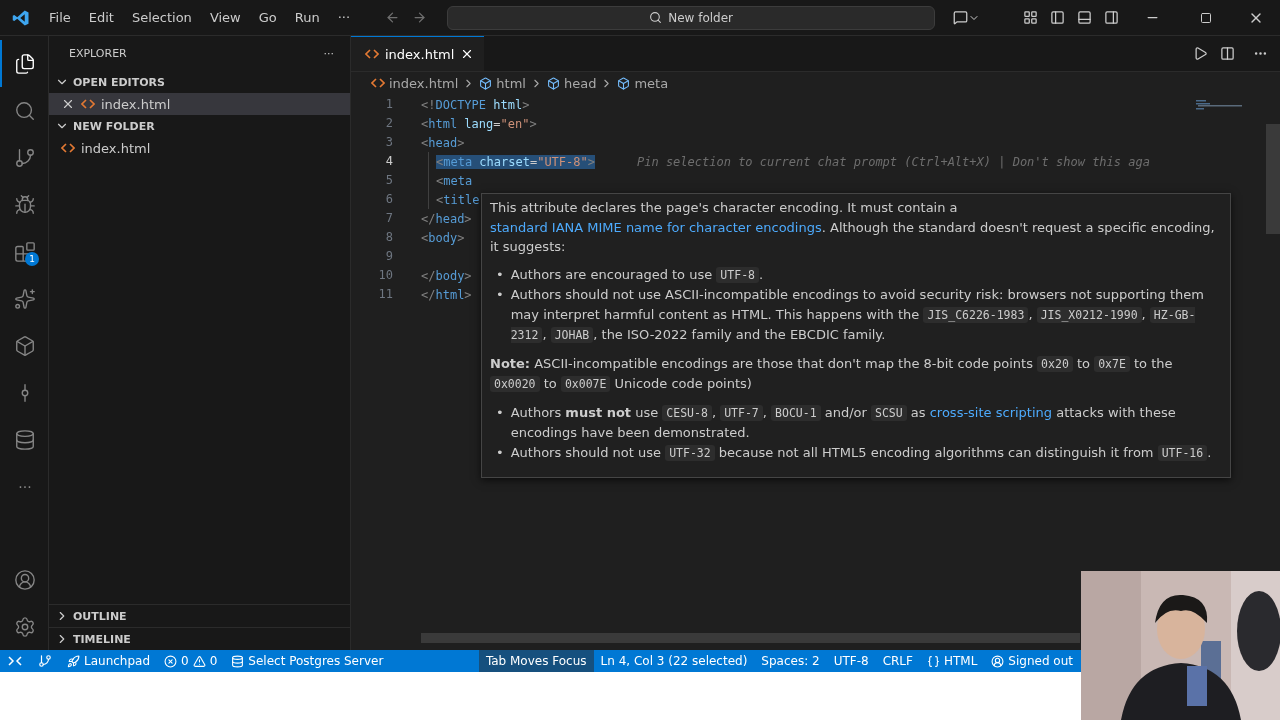 This screenshot has height=720, width=1280. What do you see at coordinates (479, 123) in the screenshot?
I see `code-line: <html lang="en">` at bounding box center [479, 123].